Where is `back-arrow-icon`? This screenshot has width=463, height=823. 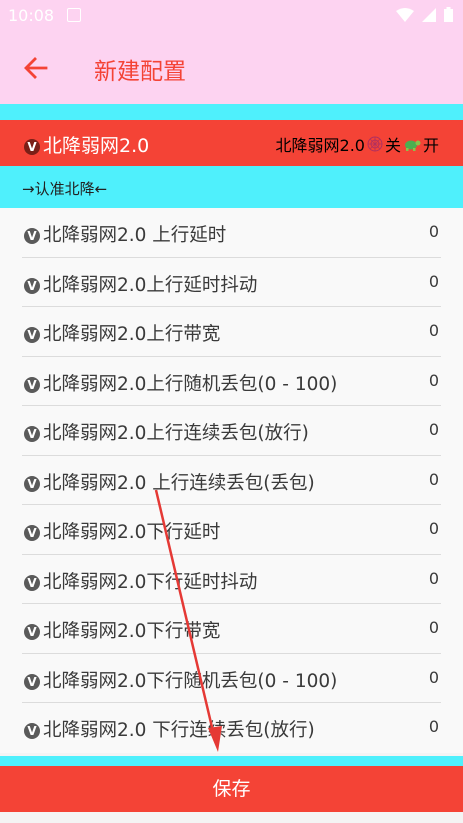
back-arrow-icon is located at coordinates (36, 68).